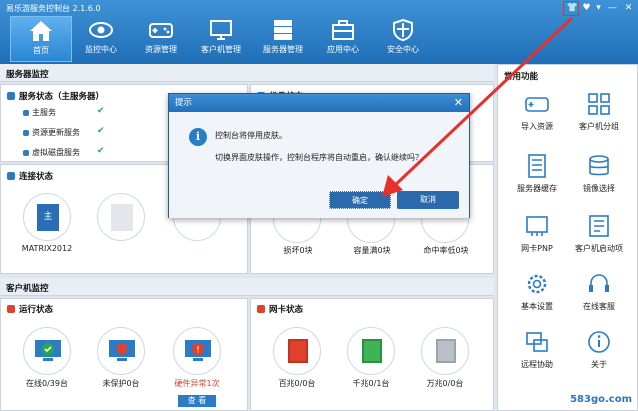  What do you see at coordinates (482, 103) in the screenshot?
I see `annotation-arrow-line` at bounding box center [482, 103].